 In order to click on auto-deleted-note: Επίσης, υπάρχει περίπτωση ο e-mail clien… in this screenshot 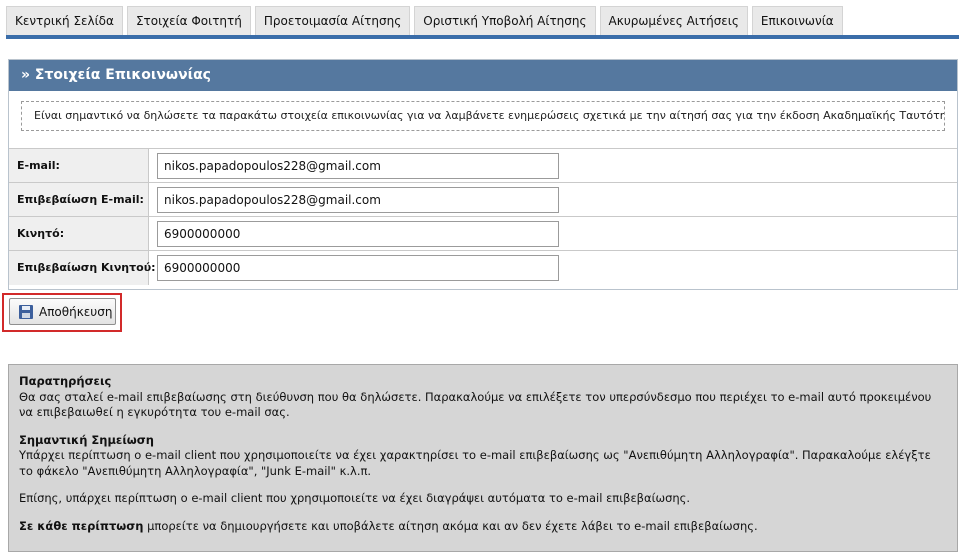, I will do `click(355, 498)`.